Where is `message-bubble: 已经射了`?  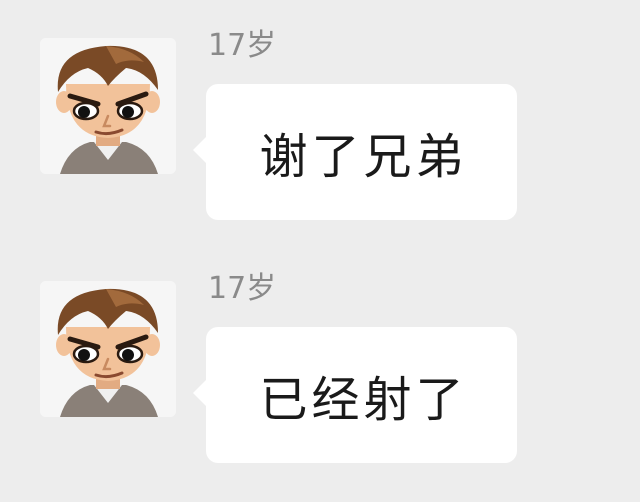
message-bubble: 已经射了 is located at coordinates (355, 395).